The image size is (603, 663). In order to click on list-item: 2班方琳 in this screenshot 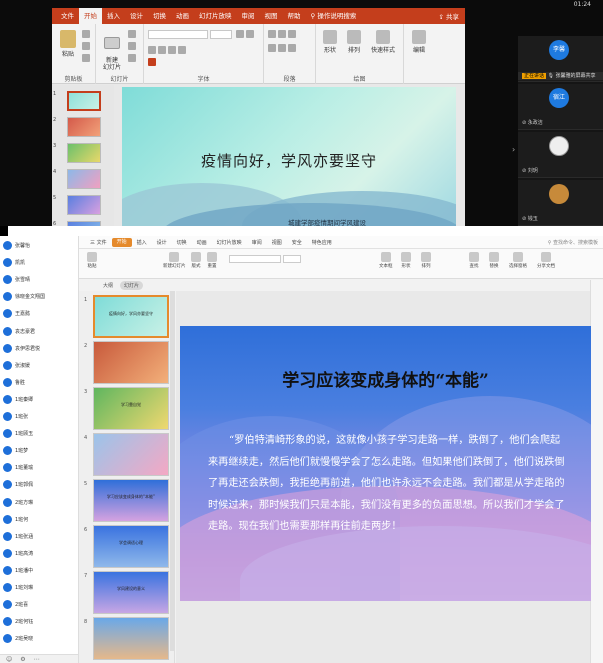, I will do `click(18, 502)`.